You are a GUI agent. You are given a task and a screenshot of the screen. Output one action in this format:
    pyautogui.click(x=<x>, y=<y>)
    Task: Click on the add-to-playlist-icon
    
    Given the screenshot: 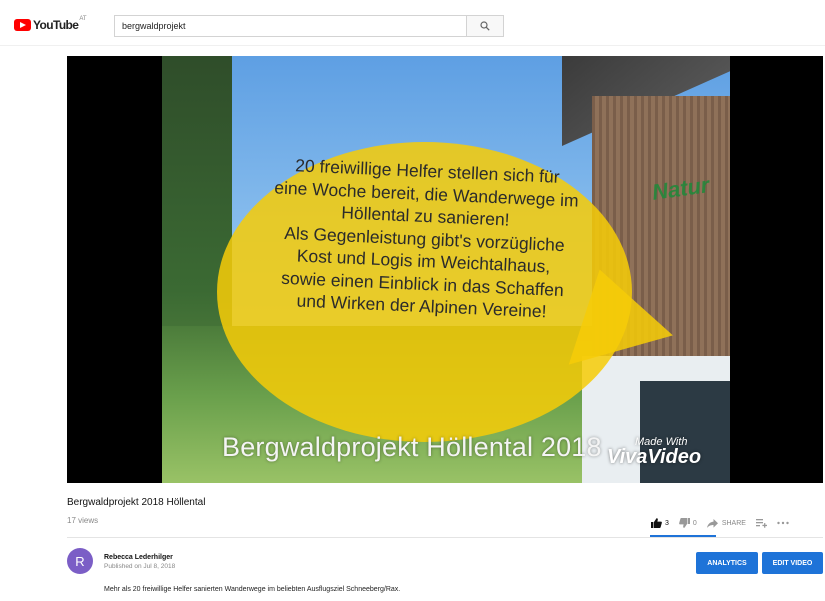 What is the action you would take?
    pyautogui.click(x=761, y=523)
    